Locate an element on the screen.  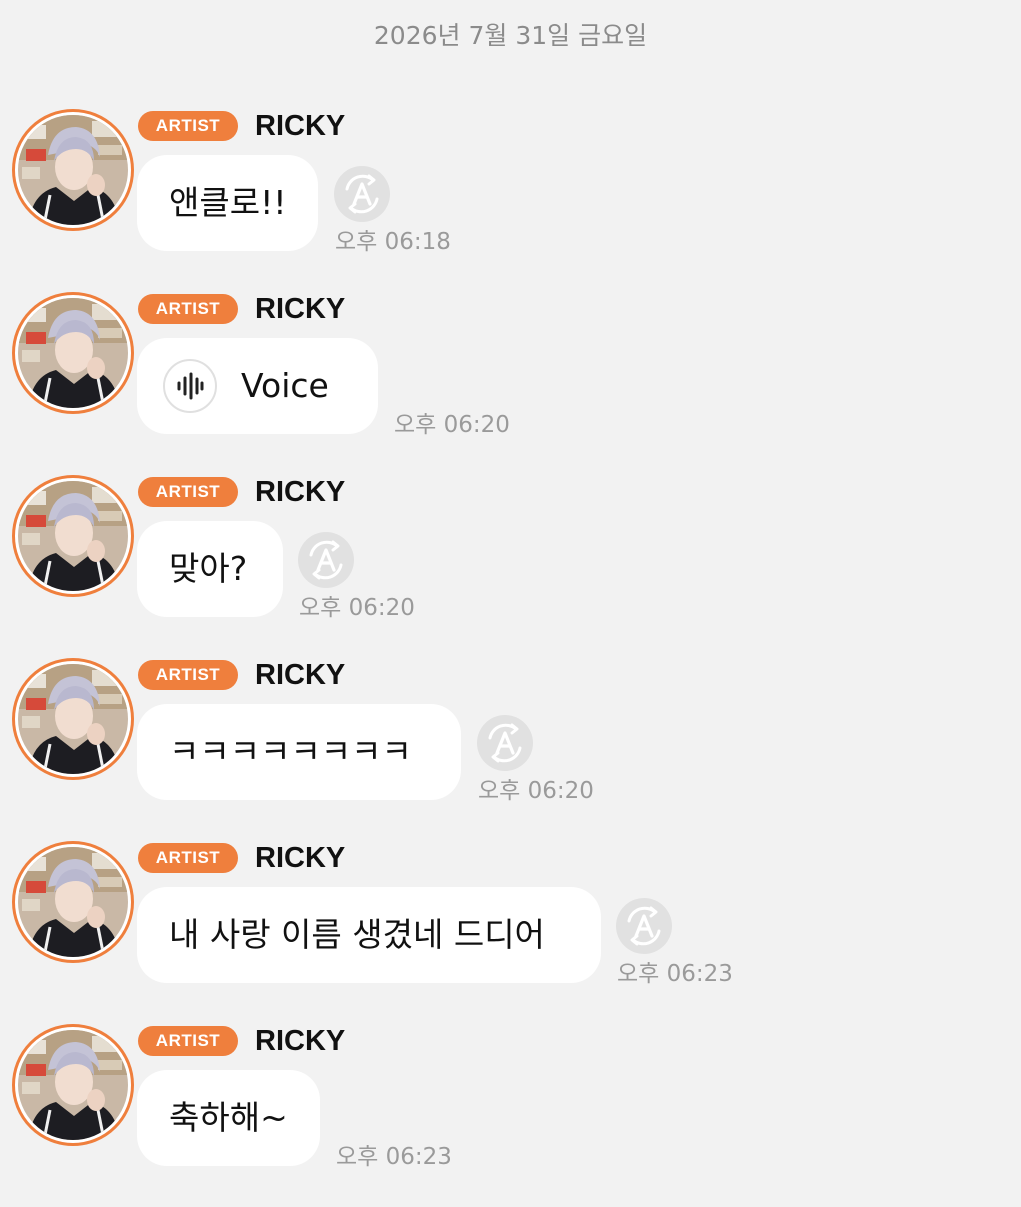
date-header: 2026년 7월 31일 금요일 is located at coordinates (510, 35).